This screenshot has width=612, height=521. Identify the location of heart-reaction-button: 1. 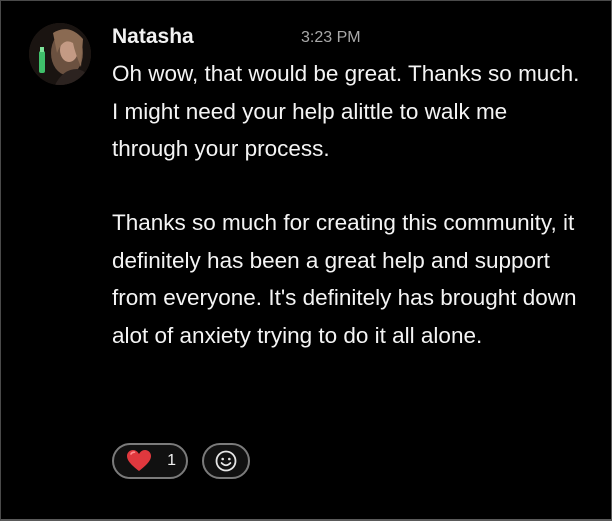
(150, 461).